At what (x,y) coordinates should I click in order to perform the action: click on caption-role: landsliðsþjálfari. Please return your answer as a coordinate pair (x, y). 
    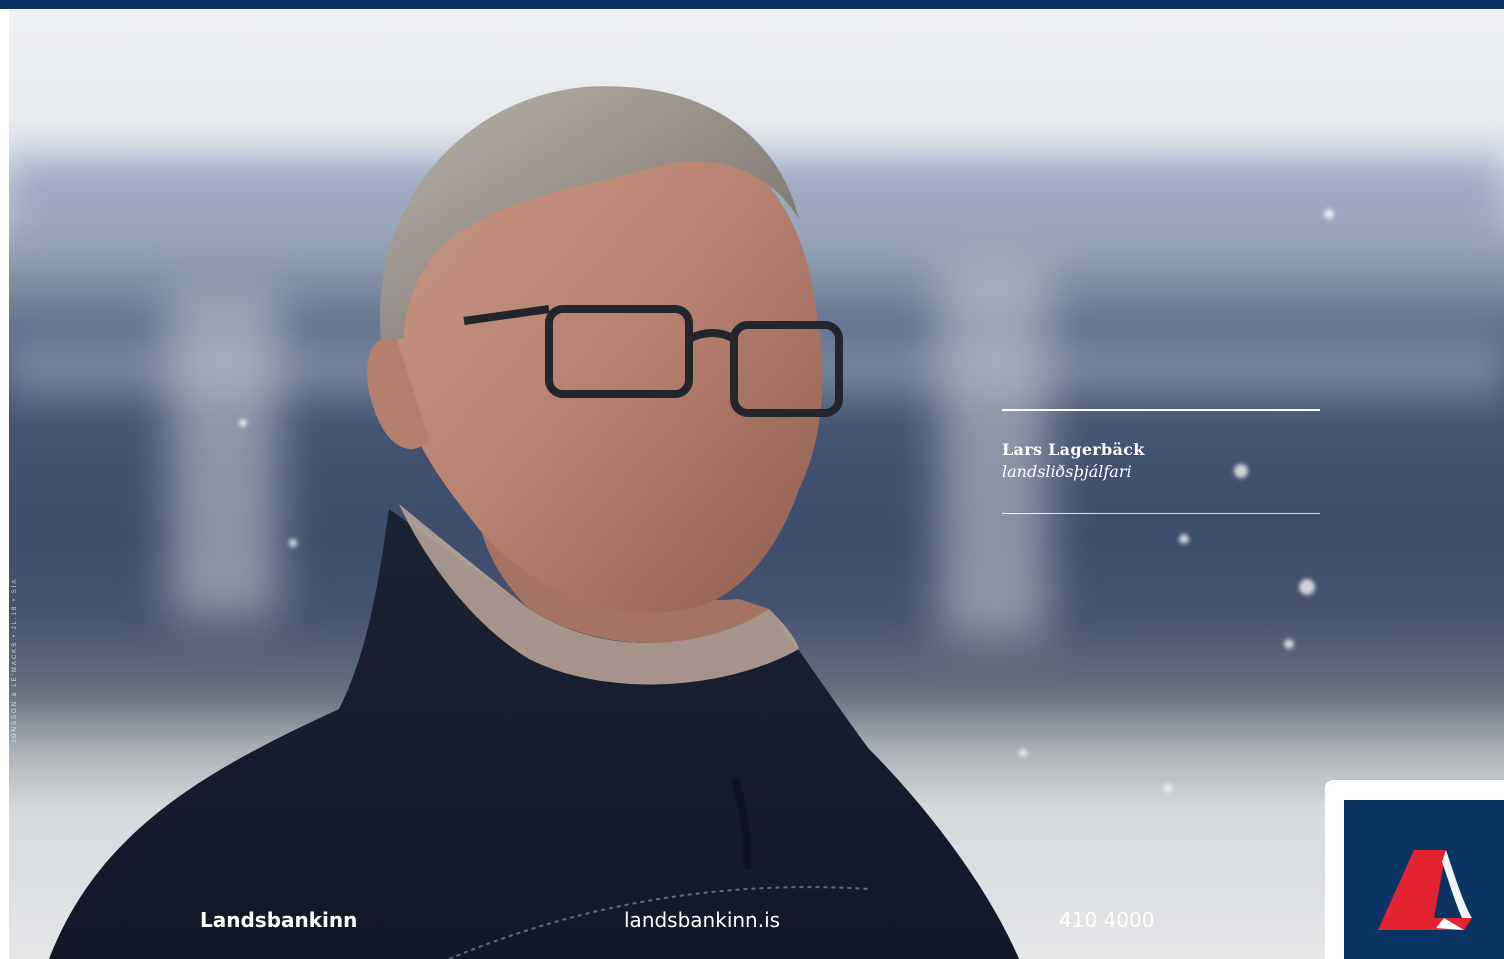
    Looking at the image, I should click on (1067, 471).